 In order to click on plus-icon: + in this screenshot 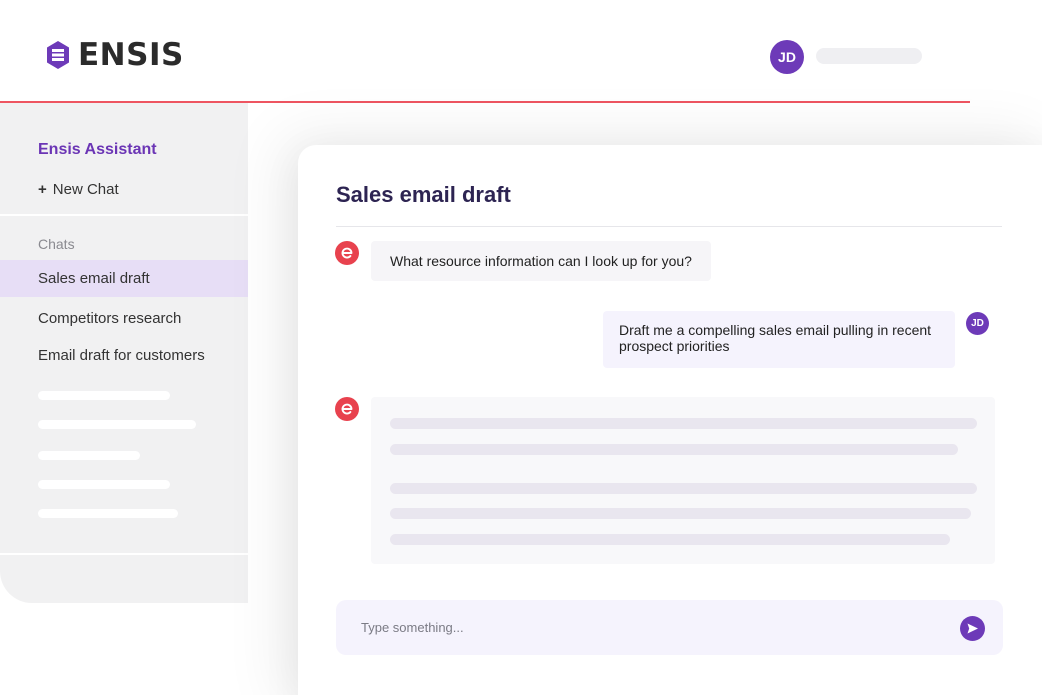, I will do `click(42, 189)`.